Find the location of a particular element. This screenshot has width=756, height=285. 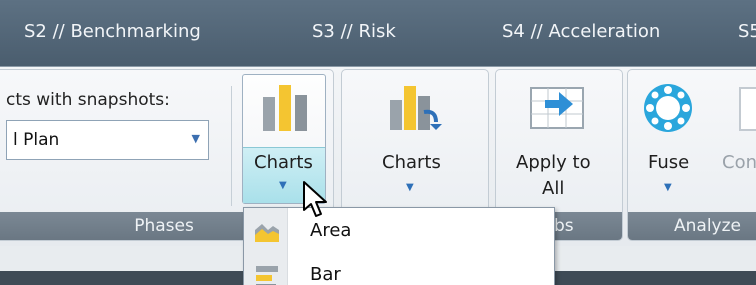

group-separator is located at coordinates (231, 146).